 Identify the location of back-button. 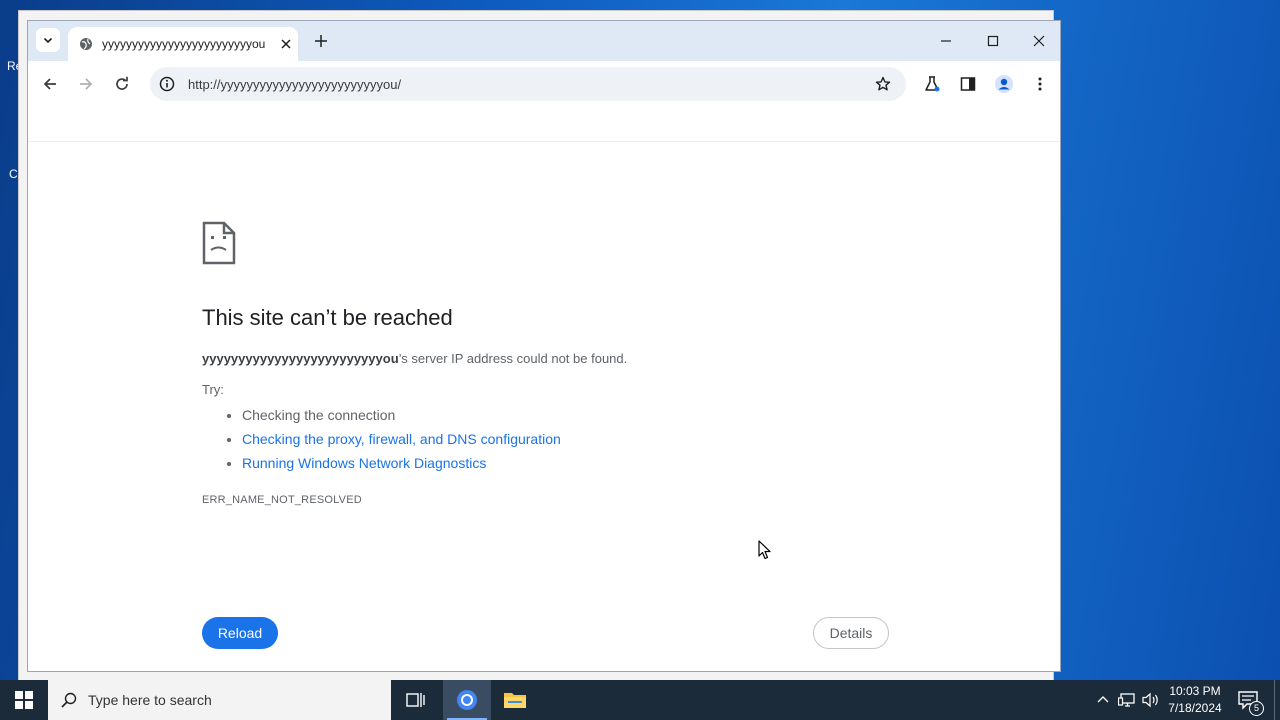
(50, 84).